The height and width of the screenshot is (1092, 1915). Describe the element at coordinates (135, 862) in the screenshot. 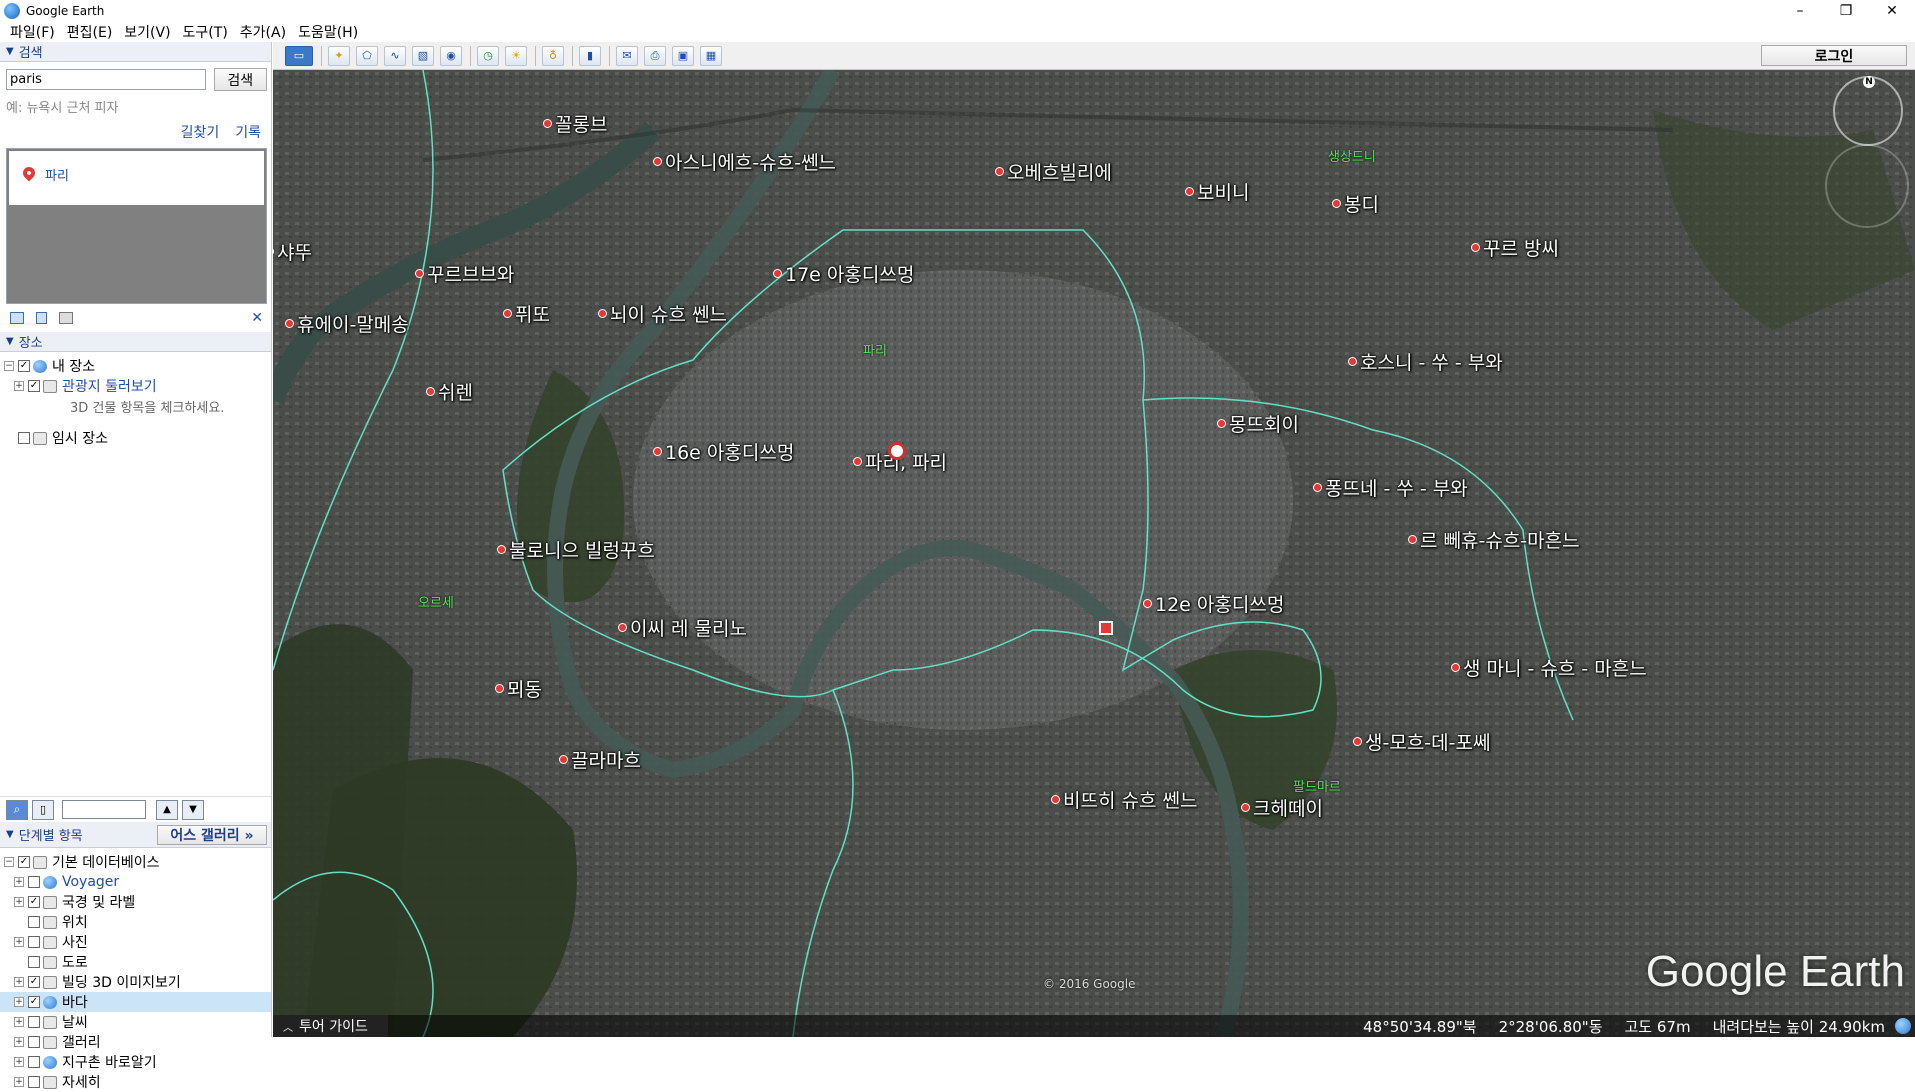

I see `layer-row: − ✓ 기본 데이터베이스` at that location.